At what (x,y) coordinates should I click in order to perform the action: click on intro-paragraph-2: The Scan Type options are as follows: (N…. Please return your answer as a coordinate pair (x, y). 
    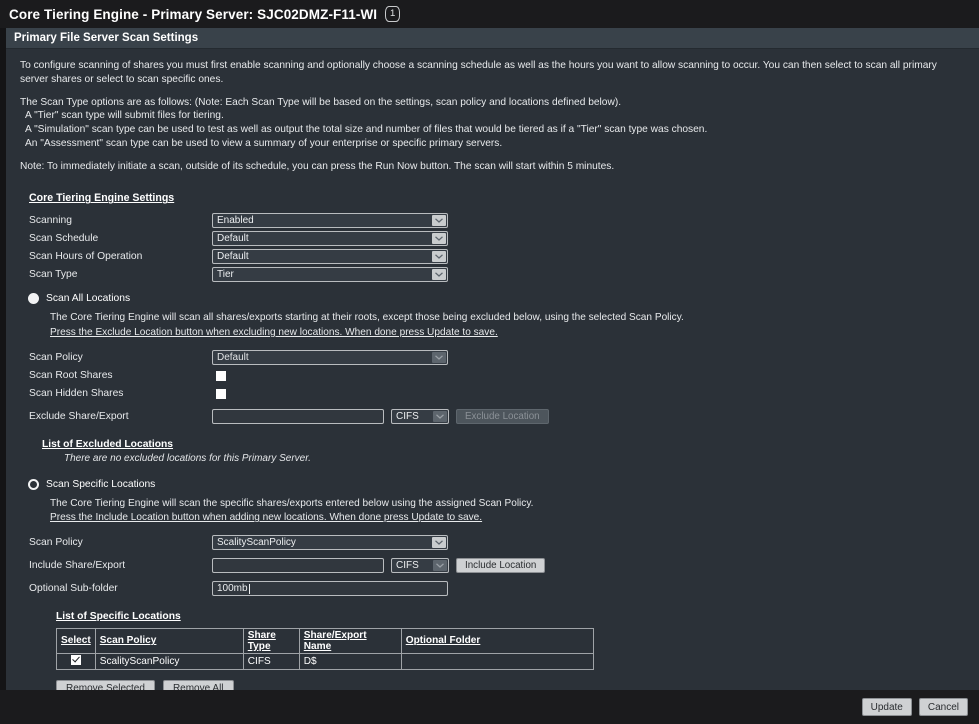
    Looking at the image, I should click on (321, 102).